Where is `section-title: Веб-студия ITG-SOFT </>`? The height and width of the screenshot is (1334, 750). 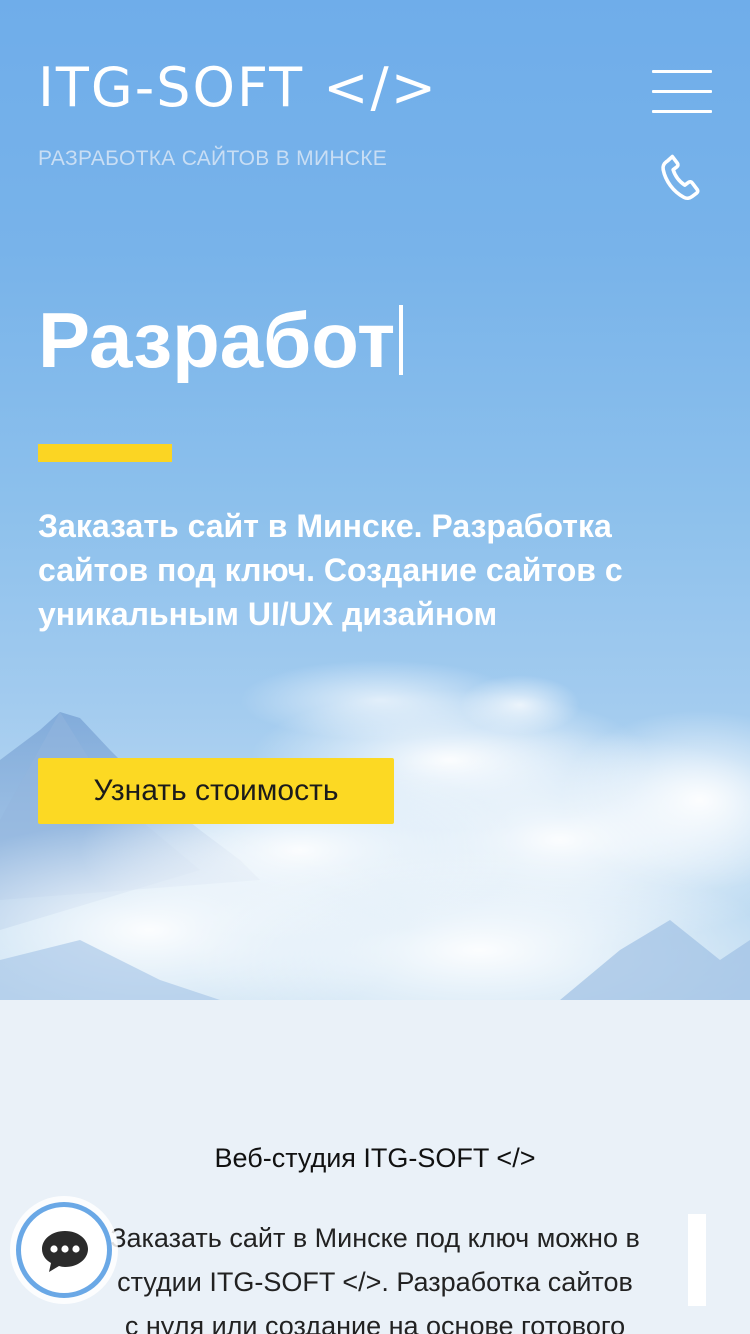
section-title: Веб-студия ITG-SOFT </> is located at coordinates (375, 1158).